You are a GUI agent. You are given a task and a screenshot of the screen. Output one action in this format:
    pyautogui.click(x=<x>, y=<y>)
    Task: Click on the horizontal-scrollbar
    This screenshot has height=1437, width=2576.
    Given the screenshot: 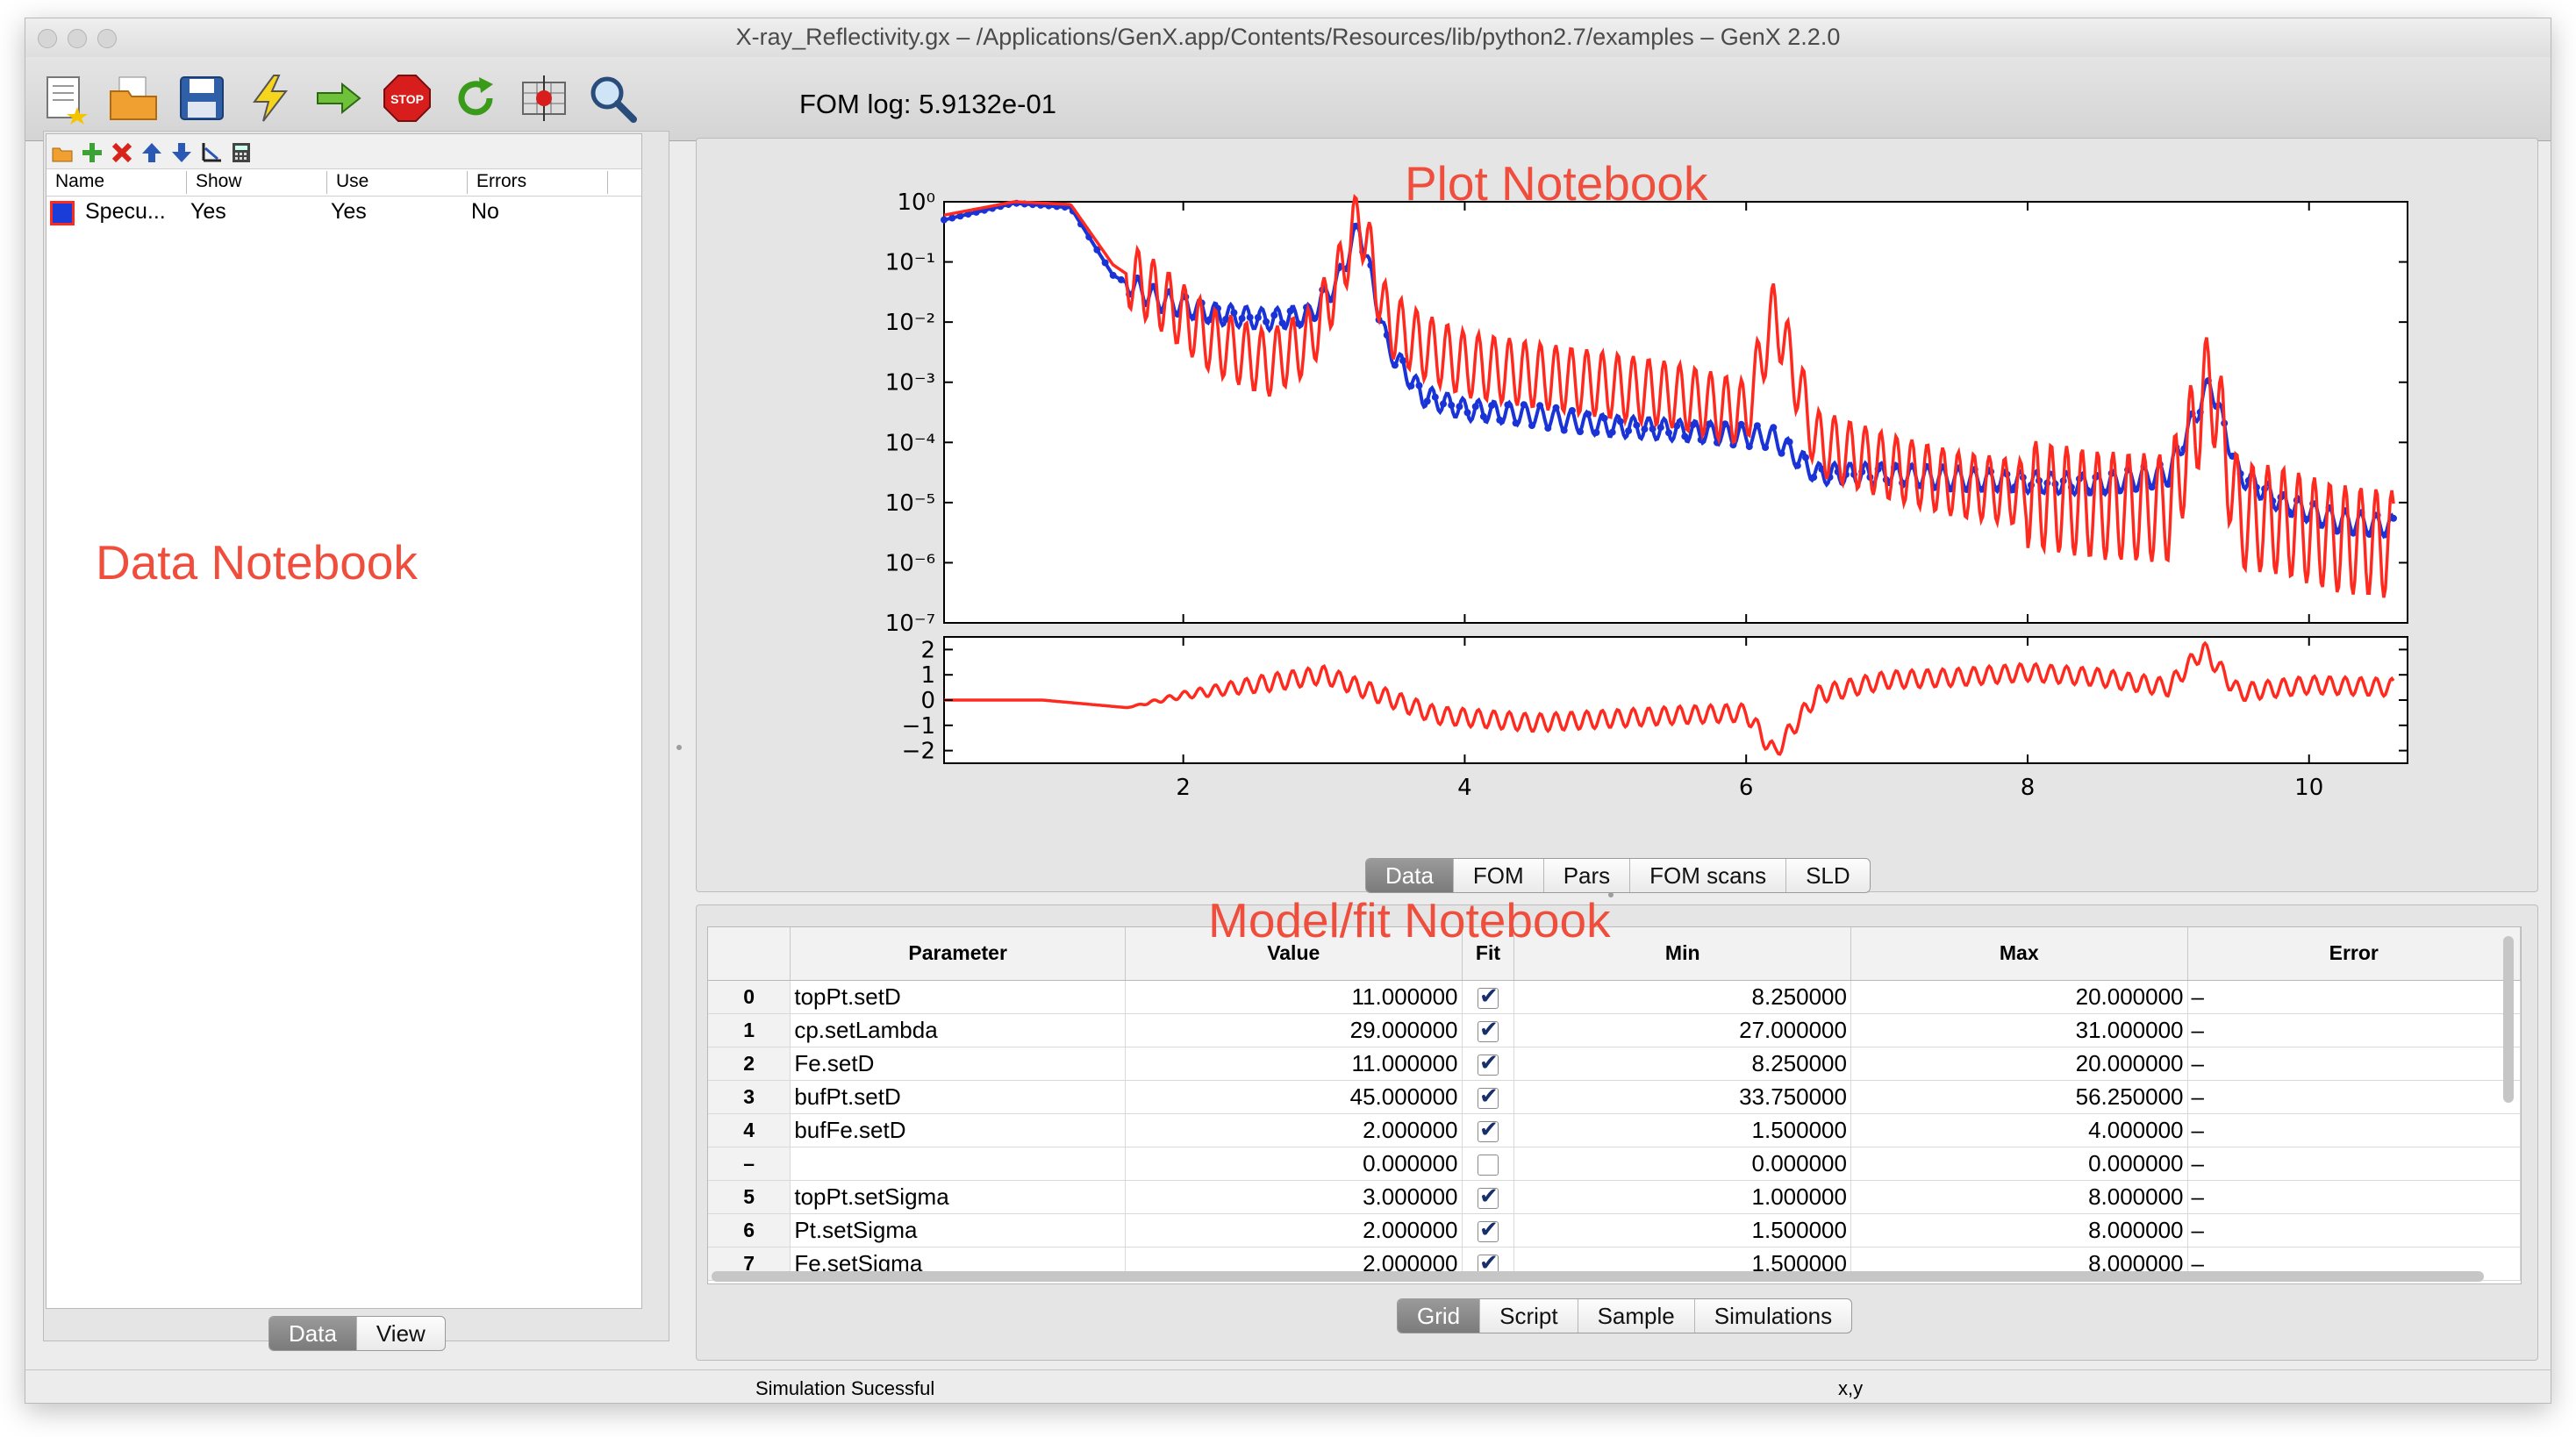 What is the action you would take?
    pyautogui.click(x=1598, y=1276)
    